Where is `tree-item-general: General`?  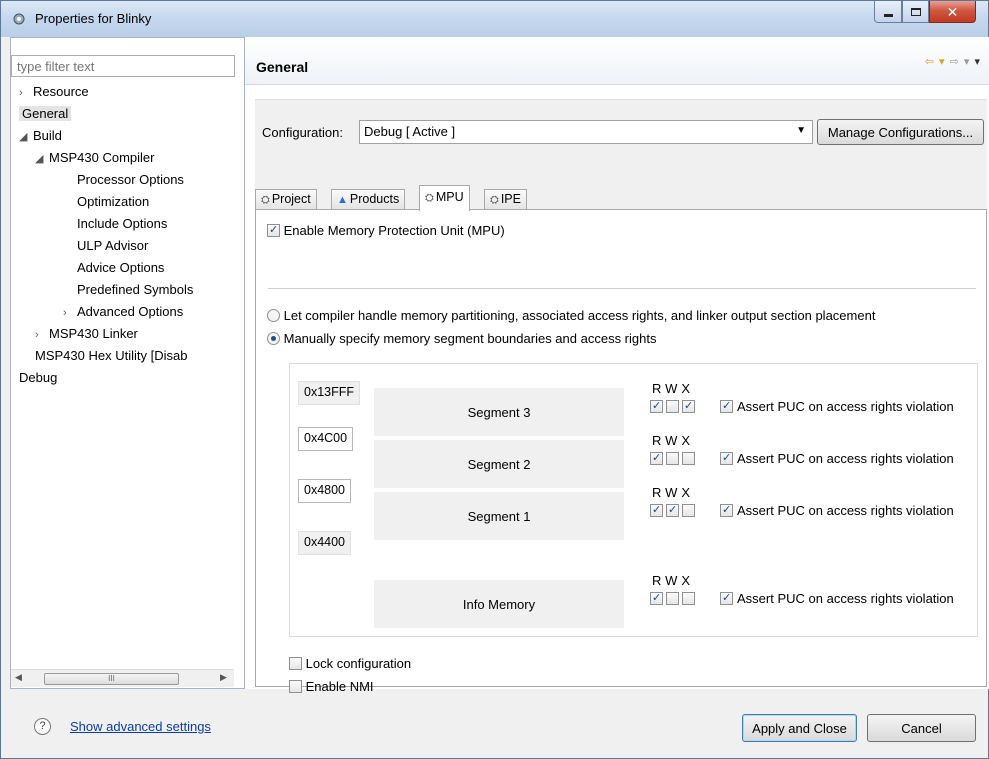 tree-item-general: General is located at coordinates (45, 114).